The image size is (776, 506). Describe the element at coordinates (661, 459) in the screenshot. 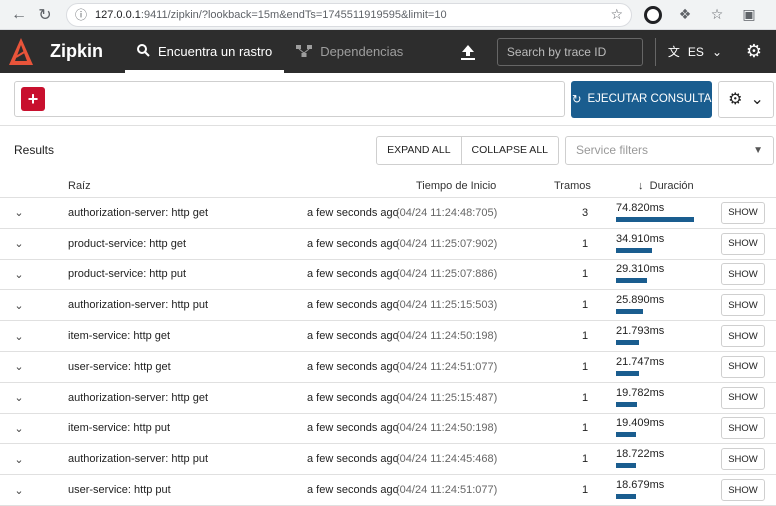

I see `duration-cell: 18.722ms` at that location.